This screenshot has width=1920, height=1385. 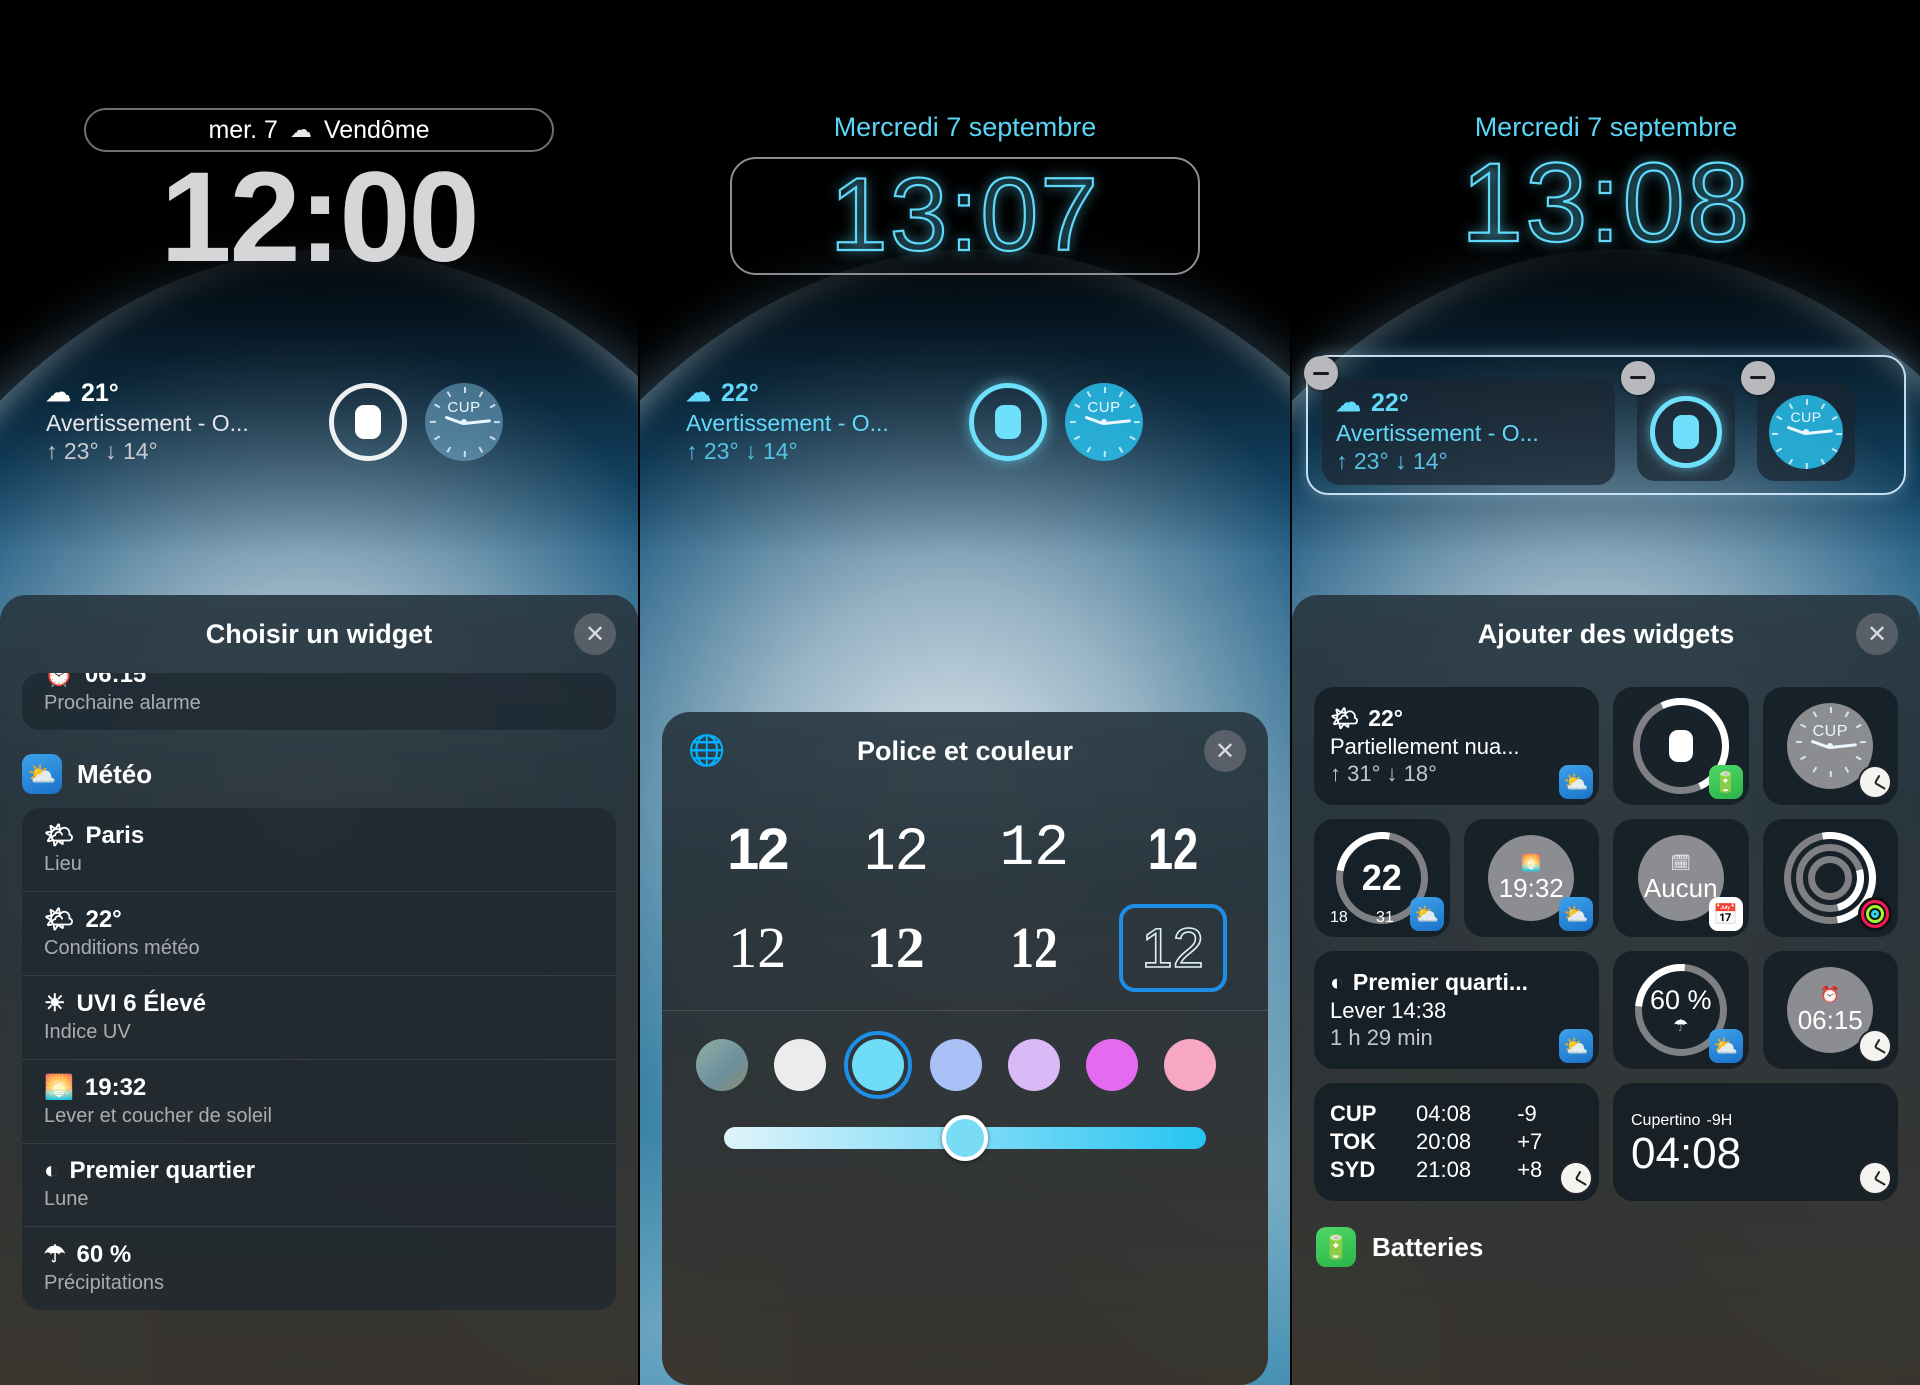 I want to click on gallery-precipitation: 60 % ☂ ⛅, so click(x=1681, y=1010).